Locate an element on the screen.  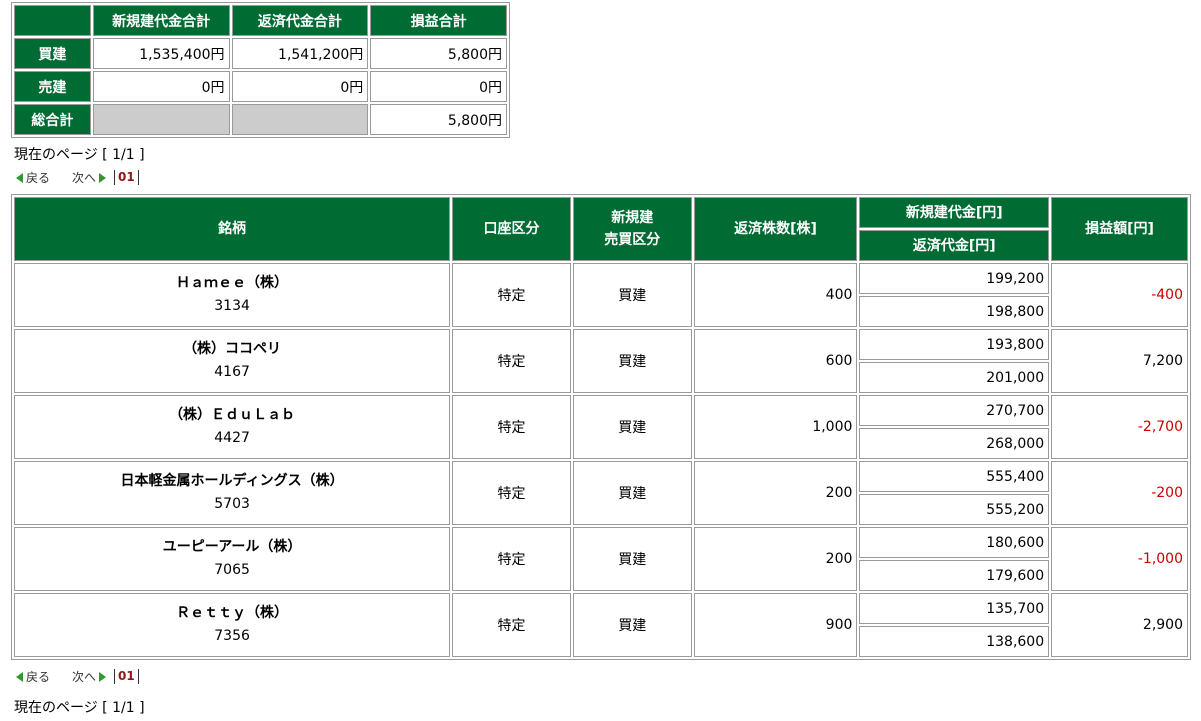
summary-row-total: 総合計 5,800円 is located at coordinates (260, 119).